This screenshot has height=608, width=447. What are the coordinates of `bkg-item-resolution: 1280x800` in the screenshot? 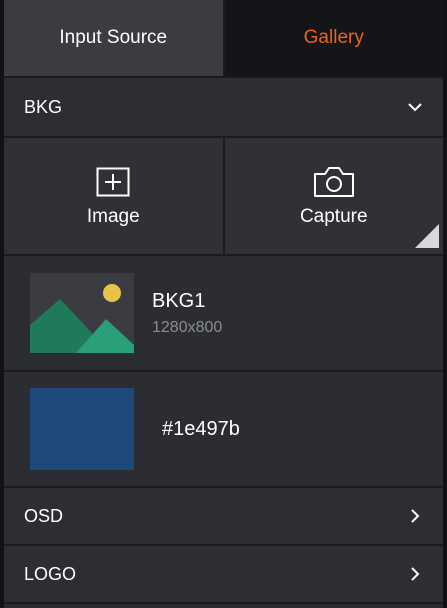 It's located at (187, 327).